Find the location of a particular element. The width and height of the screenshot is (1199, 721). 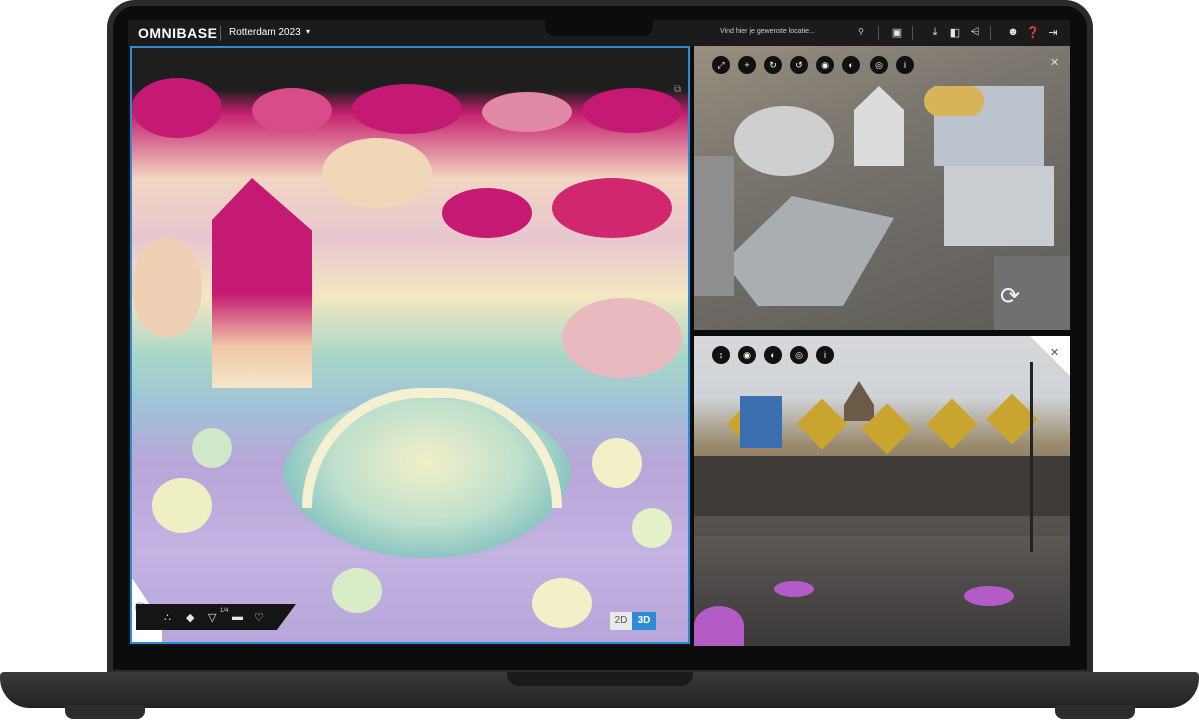

aerial-plaza is located at coordinates (784, 141).